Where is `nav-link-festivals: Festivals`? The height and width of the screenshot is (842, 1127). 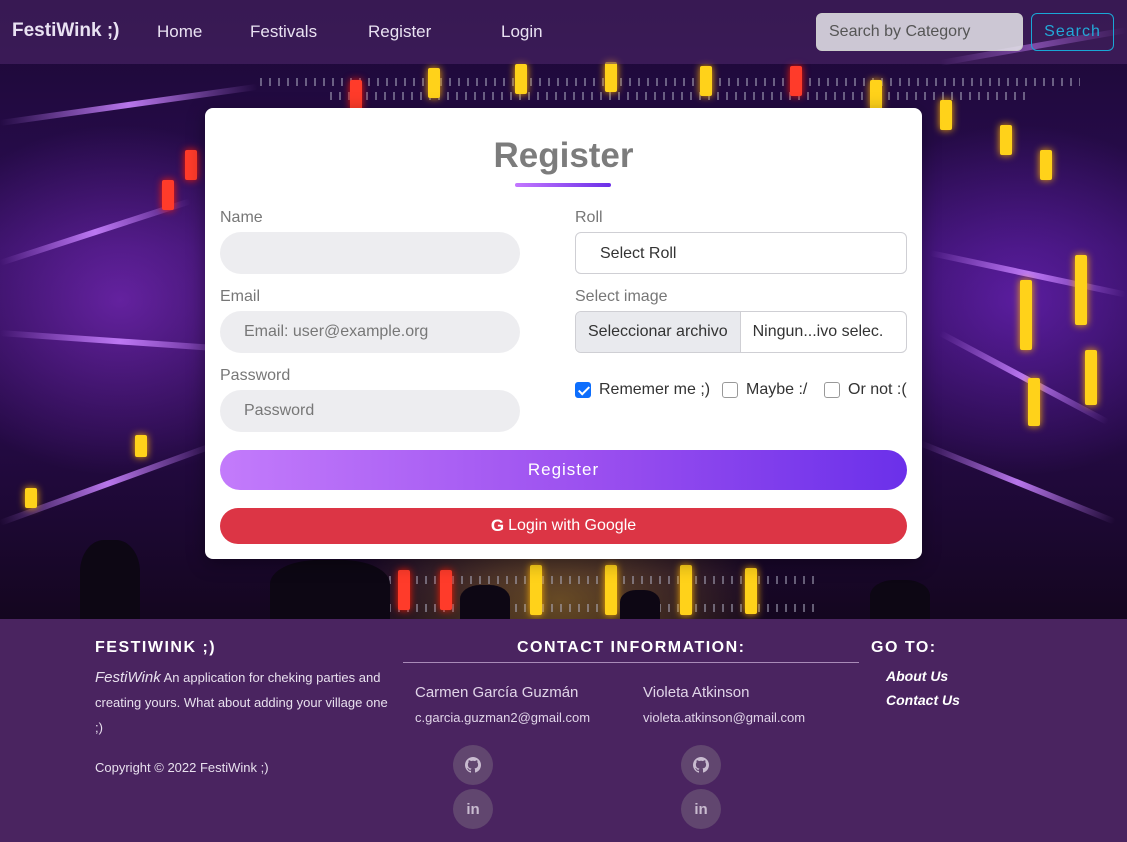
nav-link-festivals: Festivals is located at coordinates (283, 32).